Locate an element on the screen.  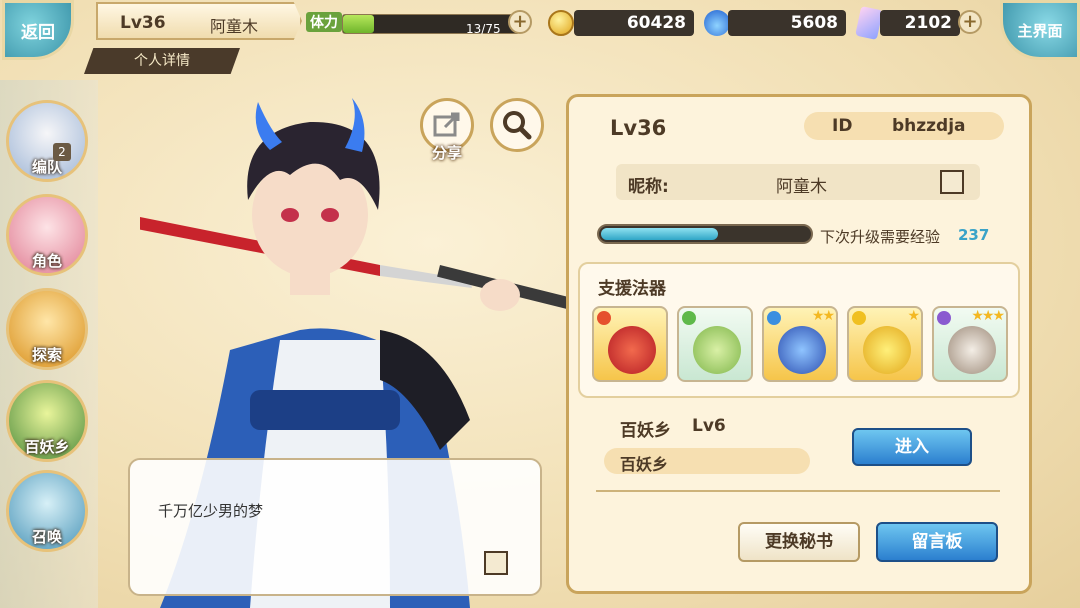
message-board-button: 留言板 is located at coordinates (937, 542).